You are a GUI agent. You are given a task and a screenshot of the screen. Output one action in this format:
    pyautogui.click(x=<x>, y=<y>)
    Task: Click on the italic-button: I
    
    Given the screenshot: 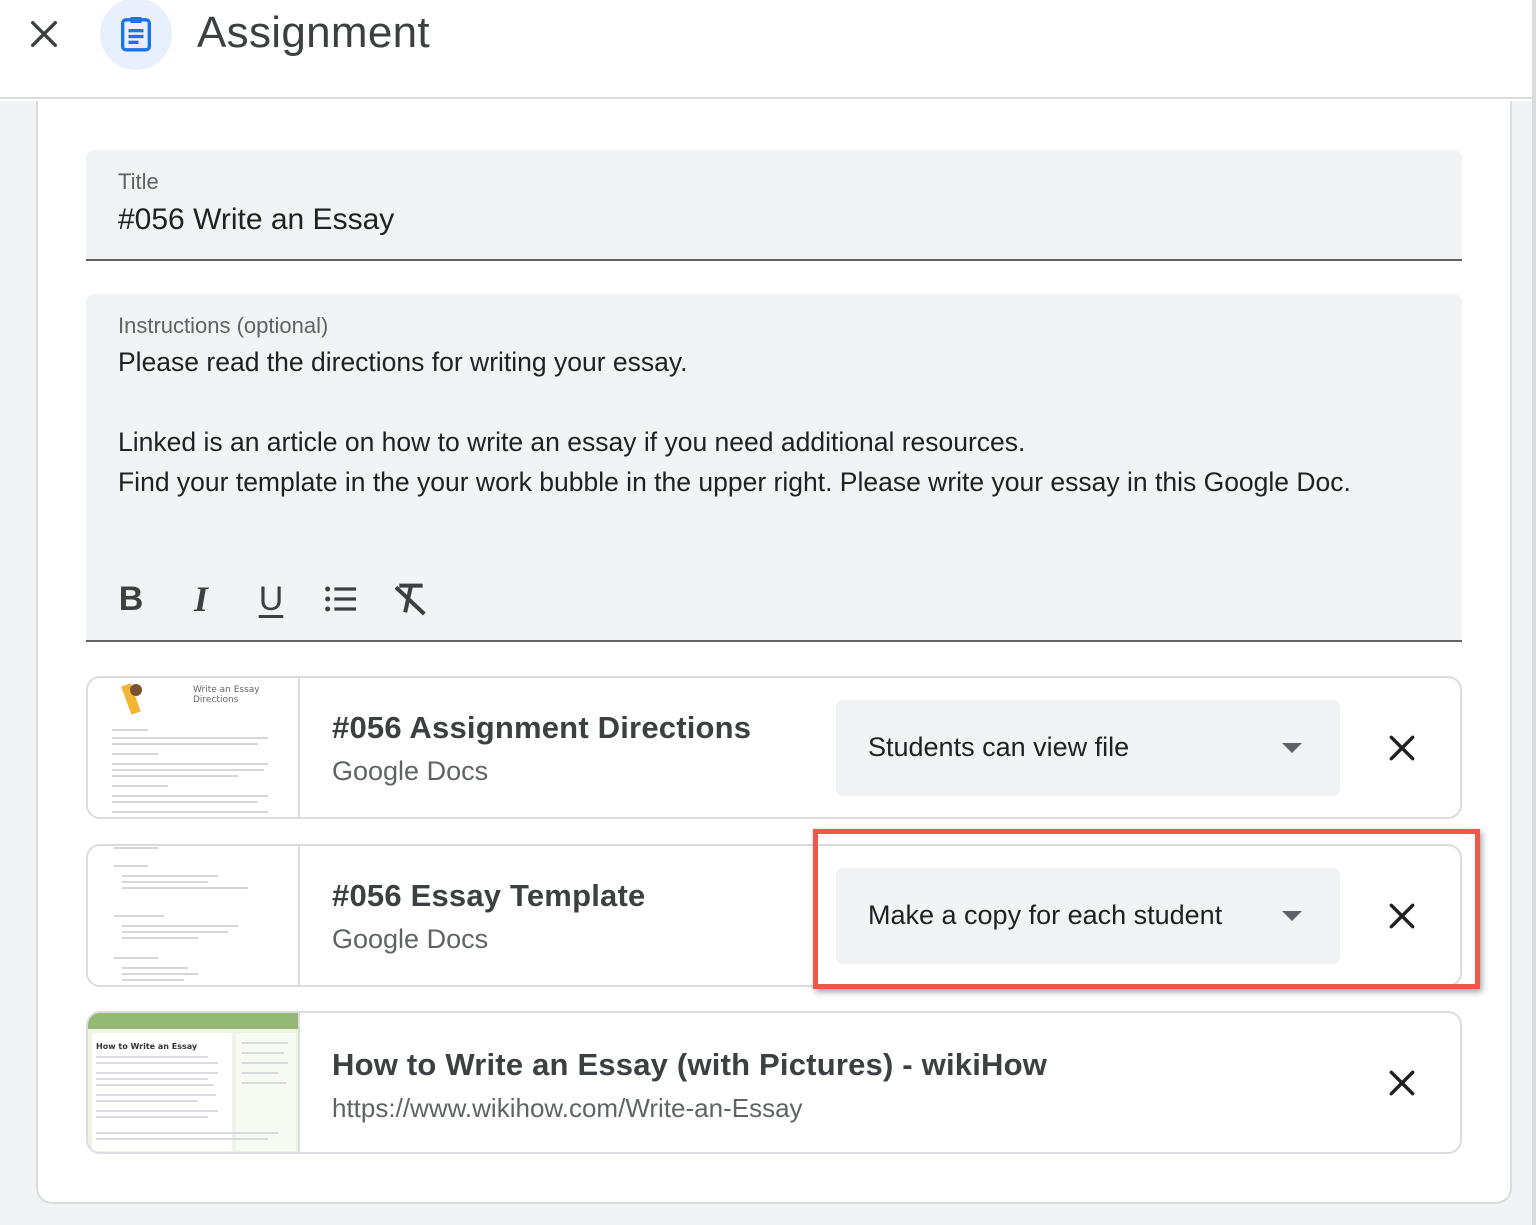 What is the action you would take?
    pyautogui.click(x=201, y=599)
    